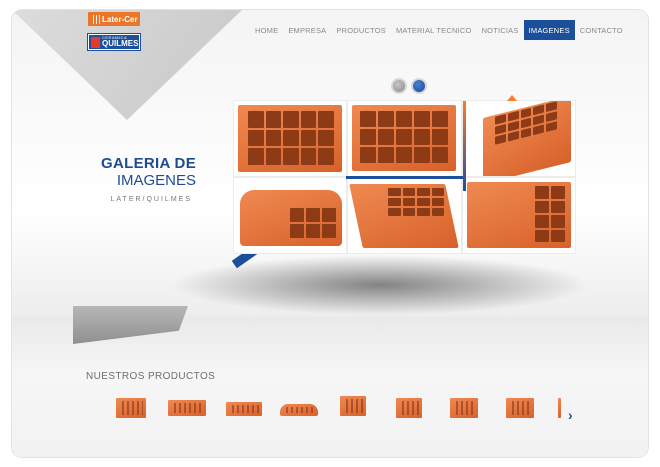 The height and width of the screenshot is (467, 660). Describe the element at coordinates (307, 30) in the screenshot. I see `nav-empresa: EMPRESA` at that location.